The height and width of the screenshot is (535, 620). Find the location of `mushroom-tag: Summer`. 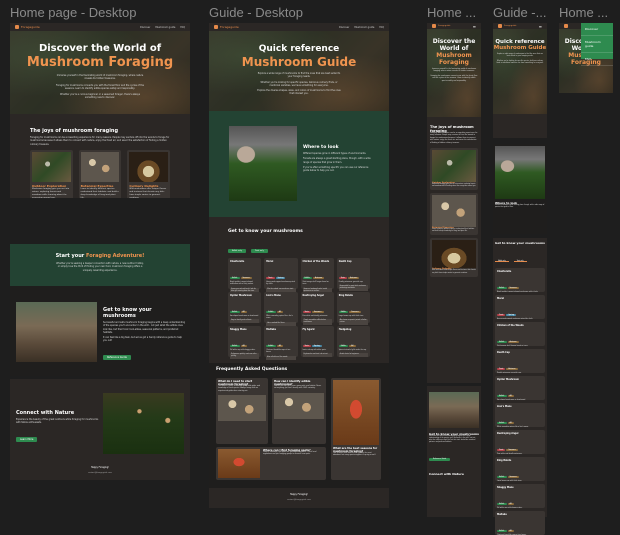

mushroom-tag: Summer is located at coordinates (317, 312).